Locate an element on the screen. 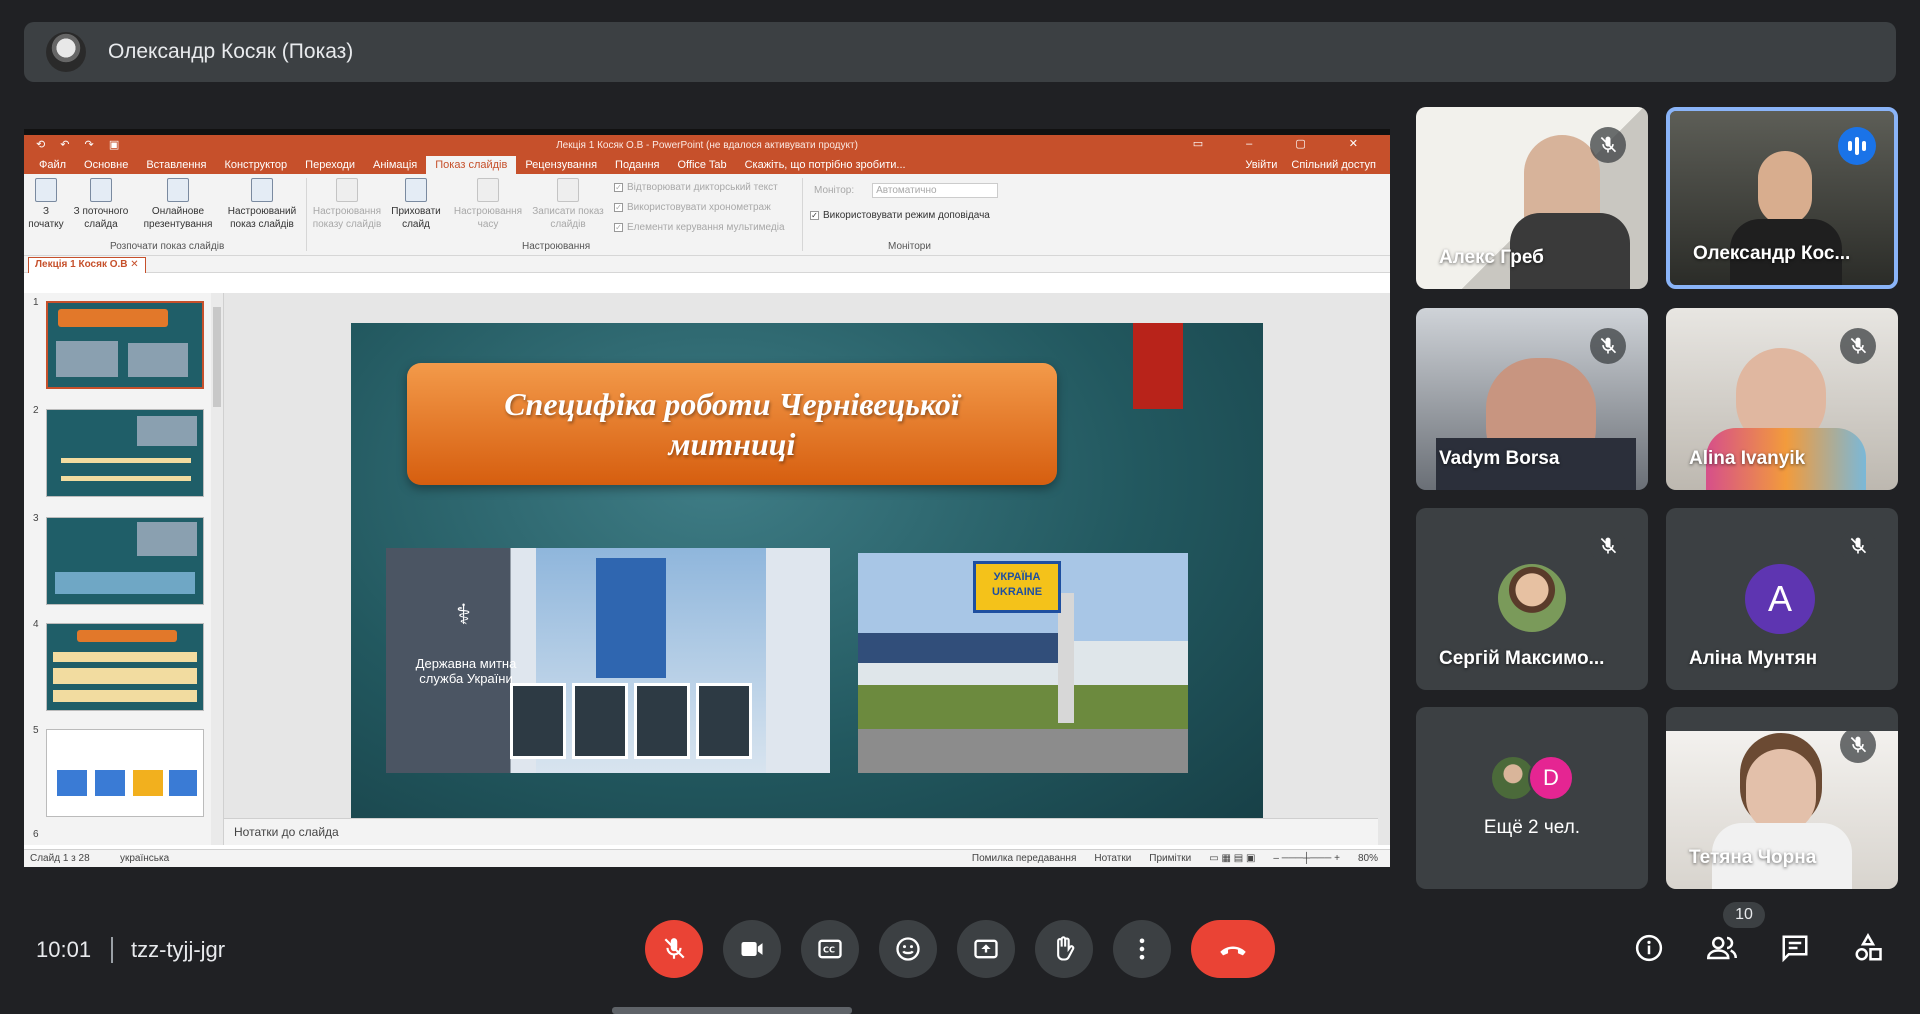 The width and height of the screenshot is (1920, 1014). participant-avatar is located at coordinates (1532, 598).